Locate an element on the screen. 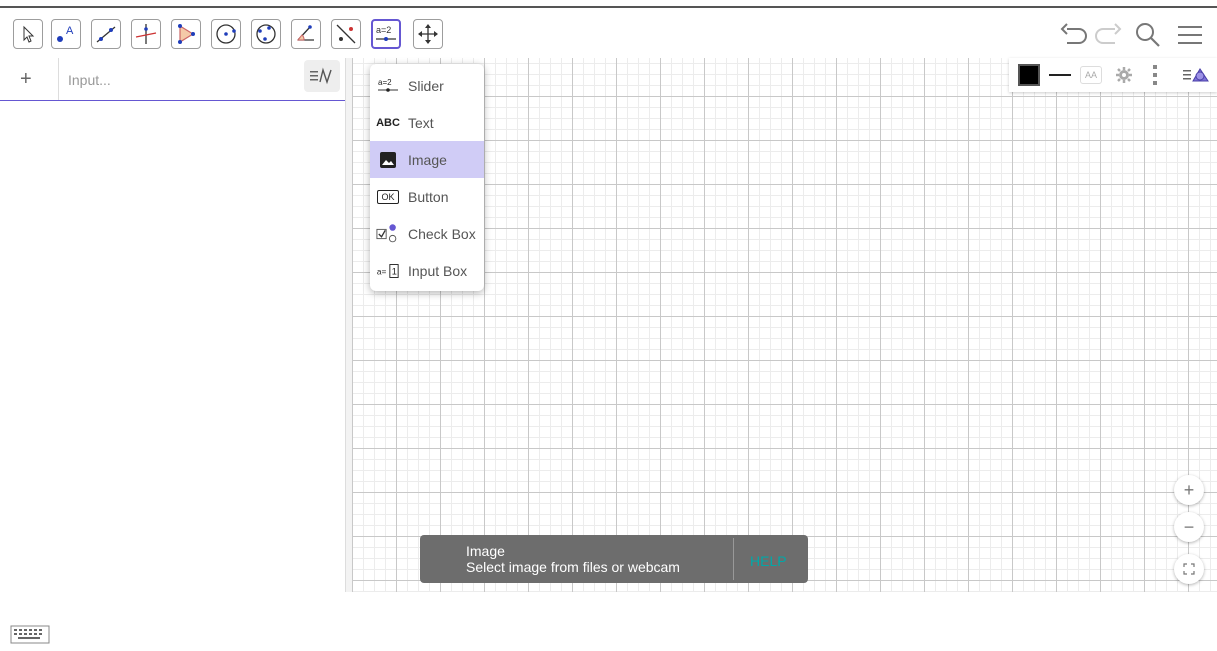 Image resolution: width=1217 pixels, height=651 pixels. keyboard-toggle-button is located at coordinates (30, 635).